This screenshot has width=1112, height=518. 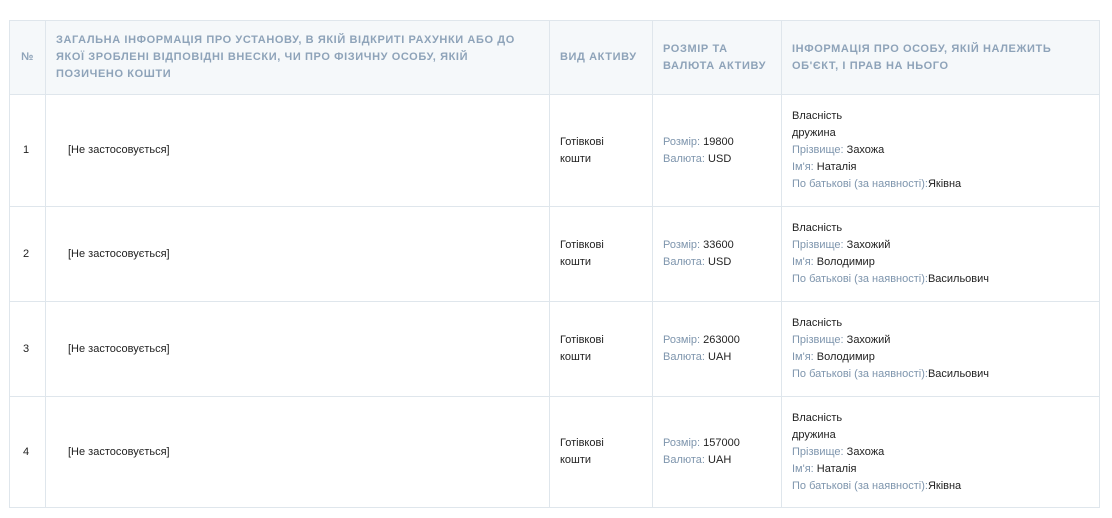 I want to click on size-value: 33600, so click(x=718, y=245).